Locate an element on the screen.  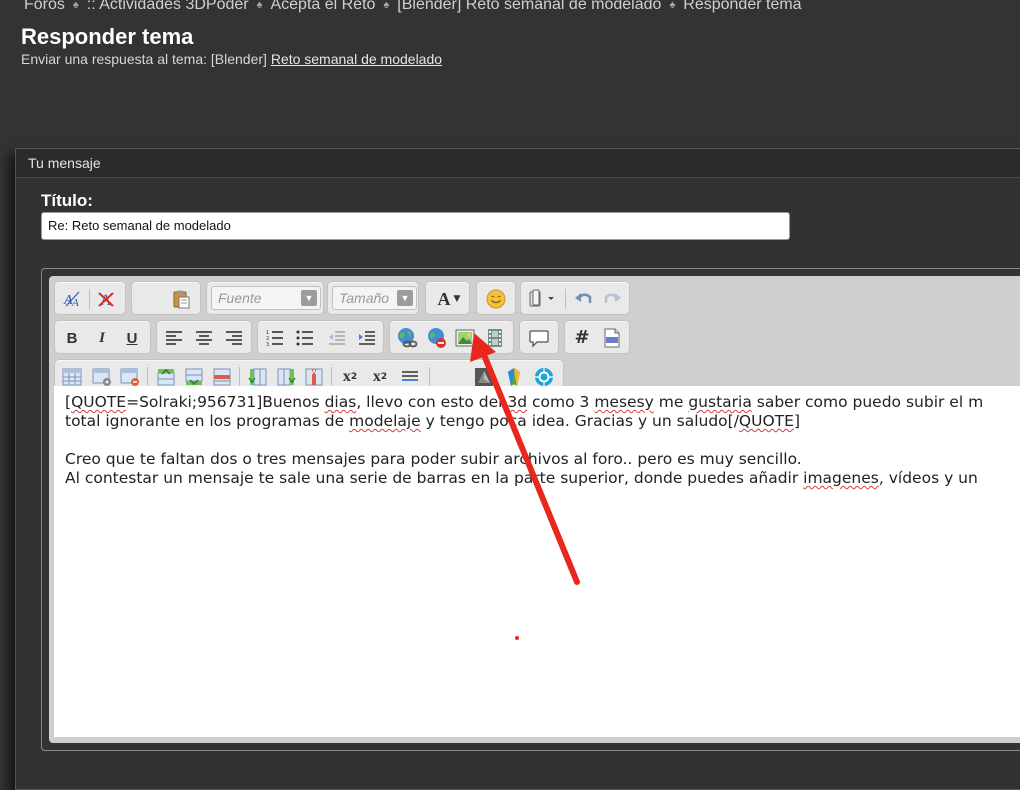
undo-icon is located at coordinates (584, 299).